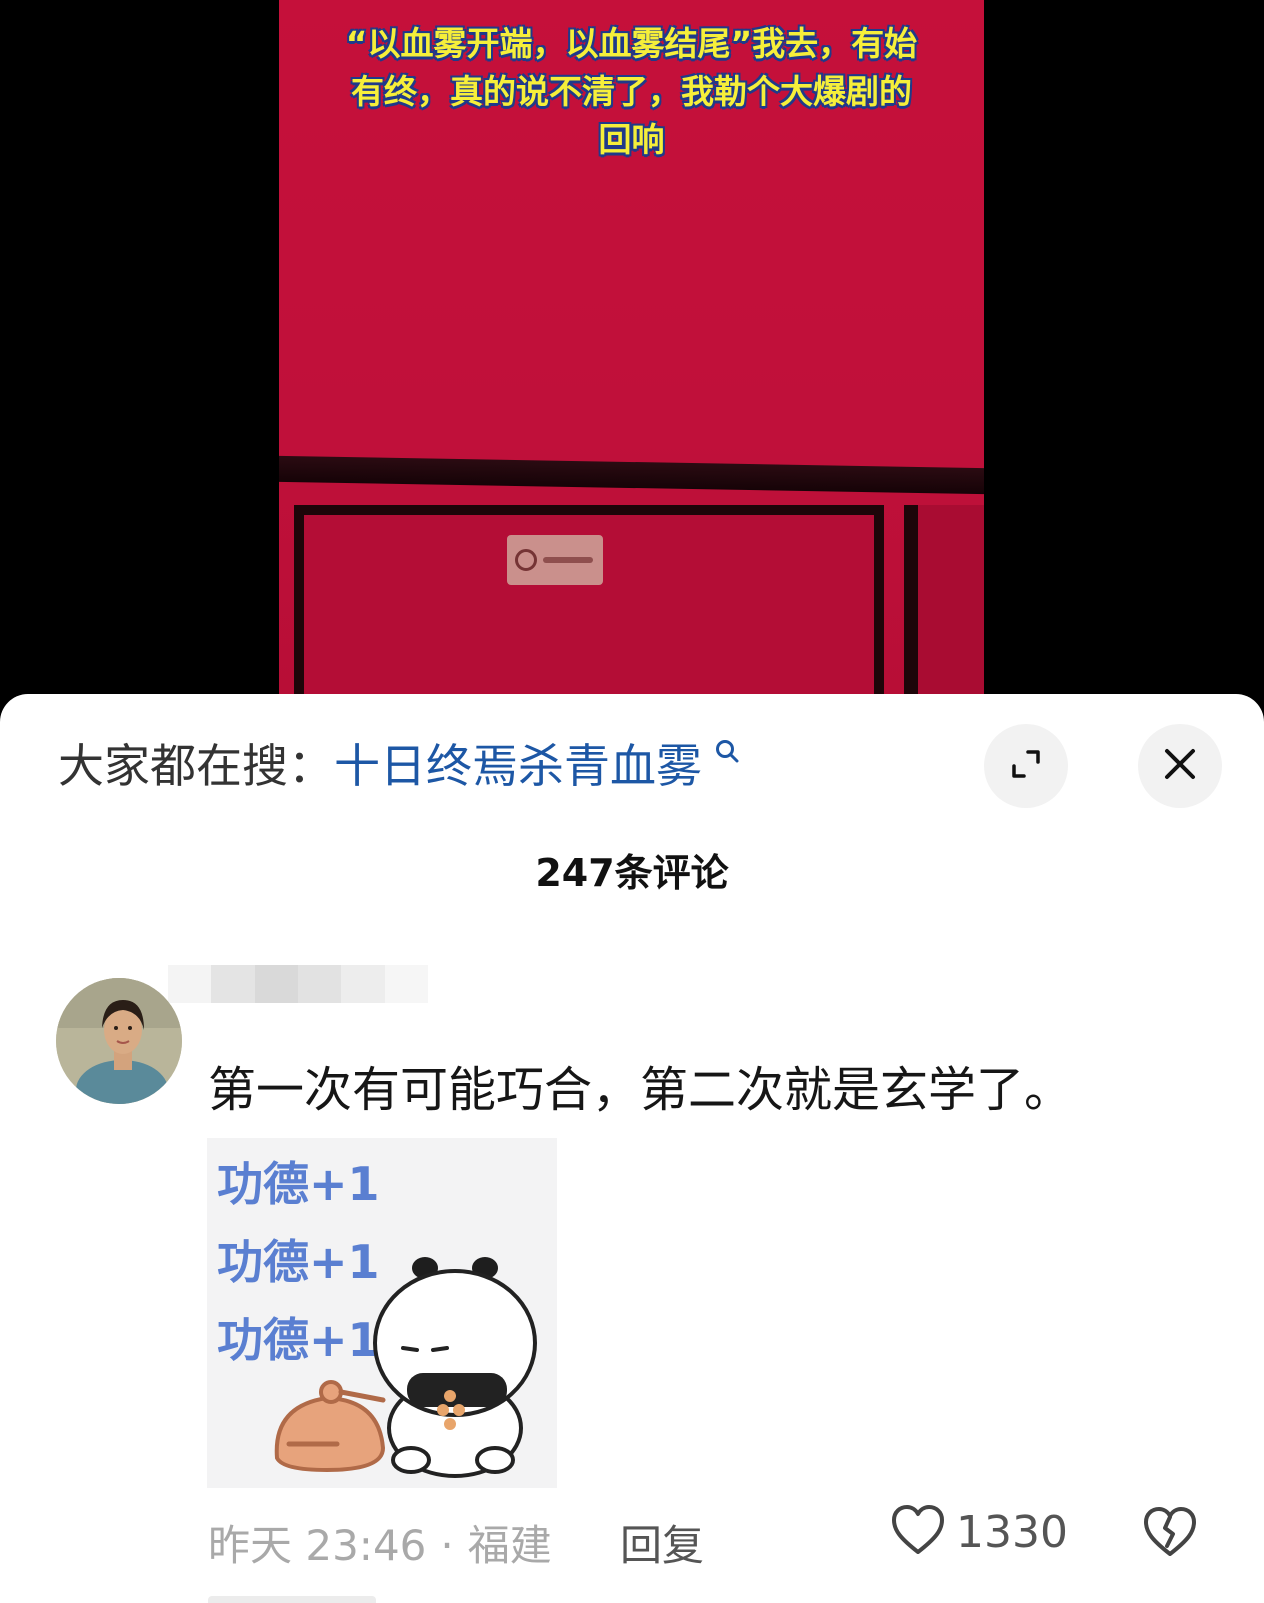  I want to click on like-button: 1330, so click(979, 1532).